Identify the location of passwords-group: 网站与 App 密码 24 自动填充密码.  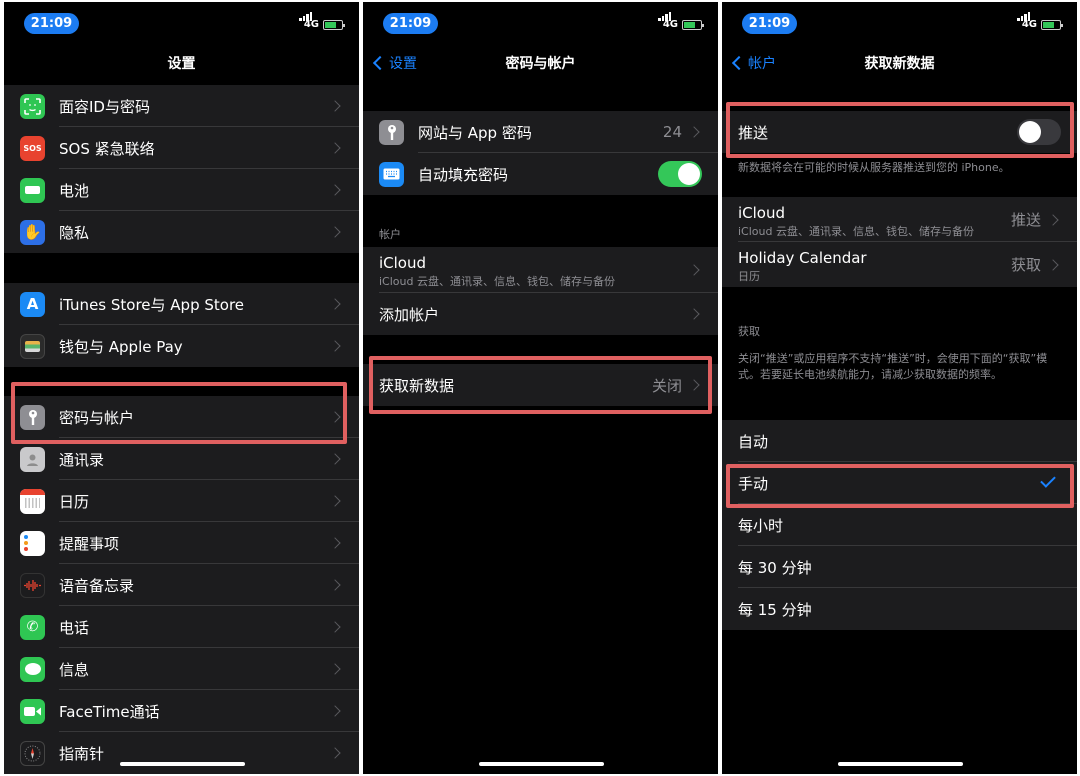
(540, 153).